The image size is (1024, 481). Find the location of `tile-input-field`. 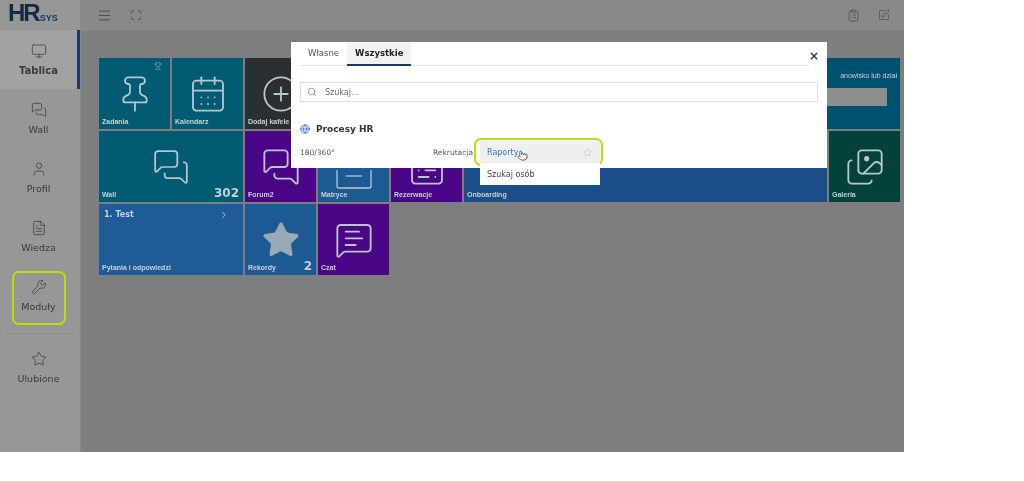

tile-input-field is located at coordinates (857, 97).